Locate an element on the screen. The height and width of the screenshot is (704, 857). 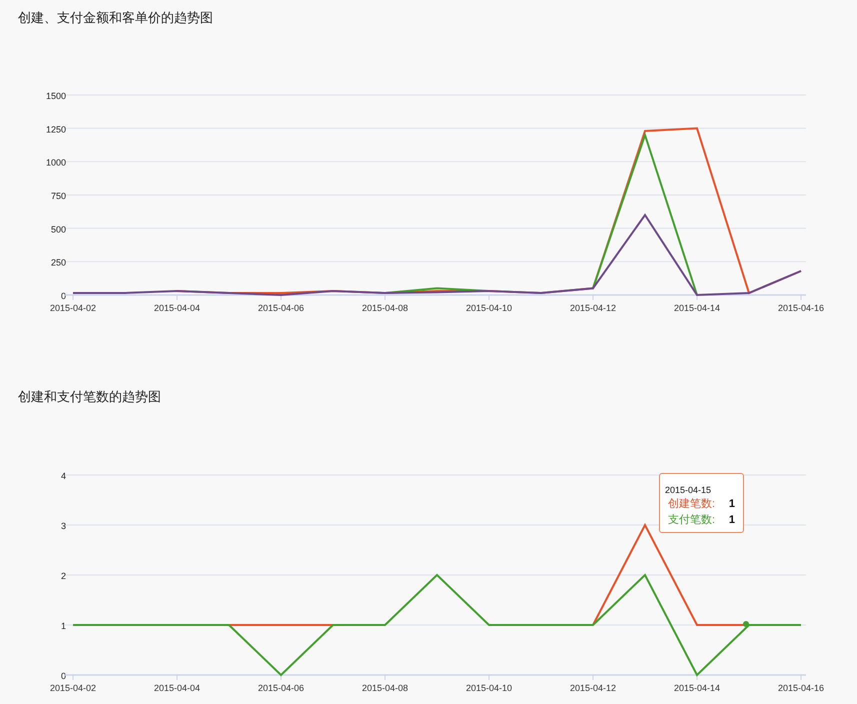
y-tick-label: 1500 is located at coordinates (56, 96).